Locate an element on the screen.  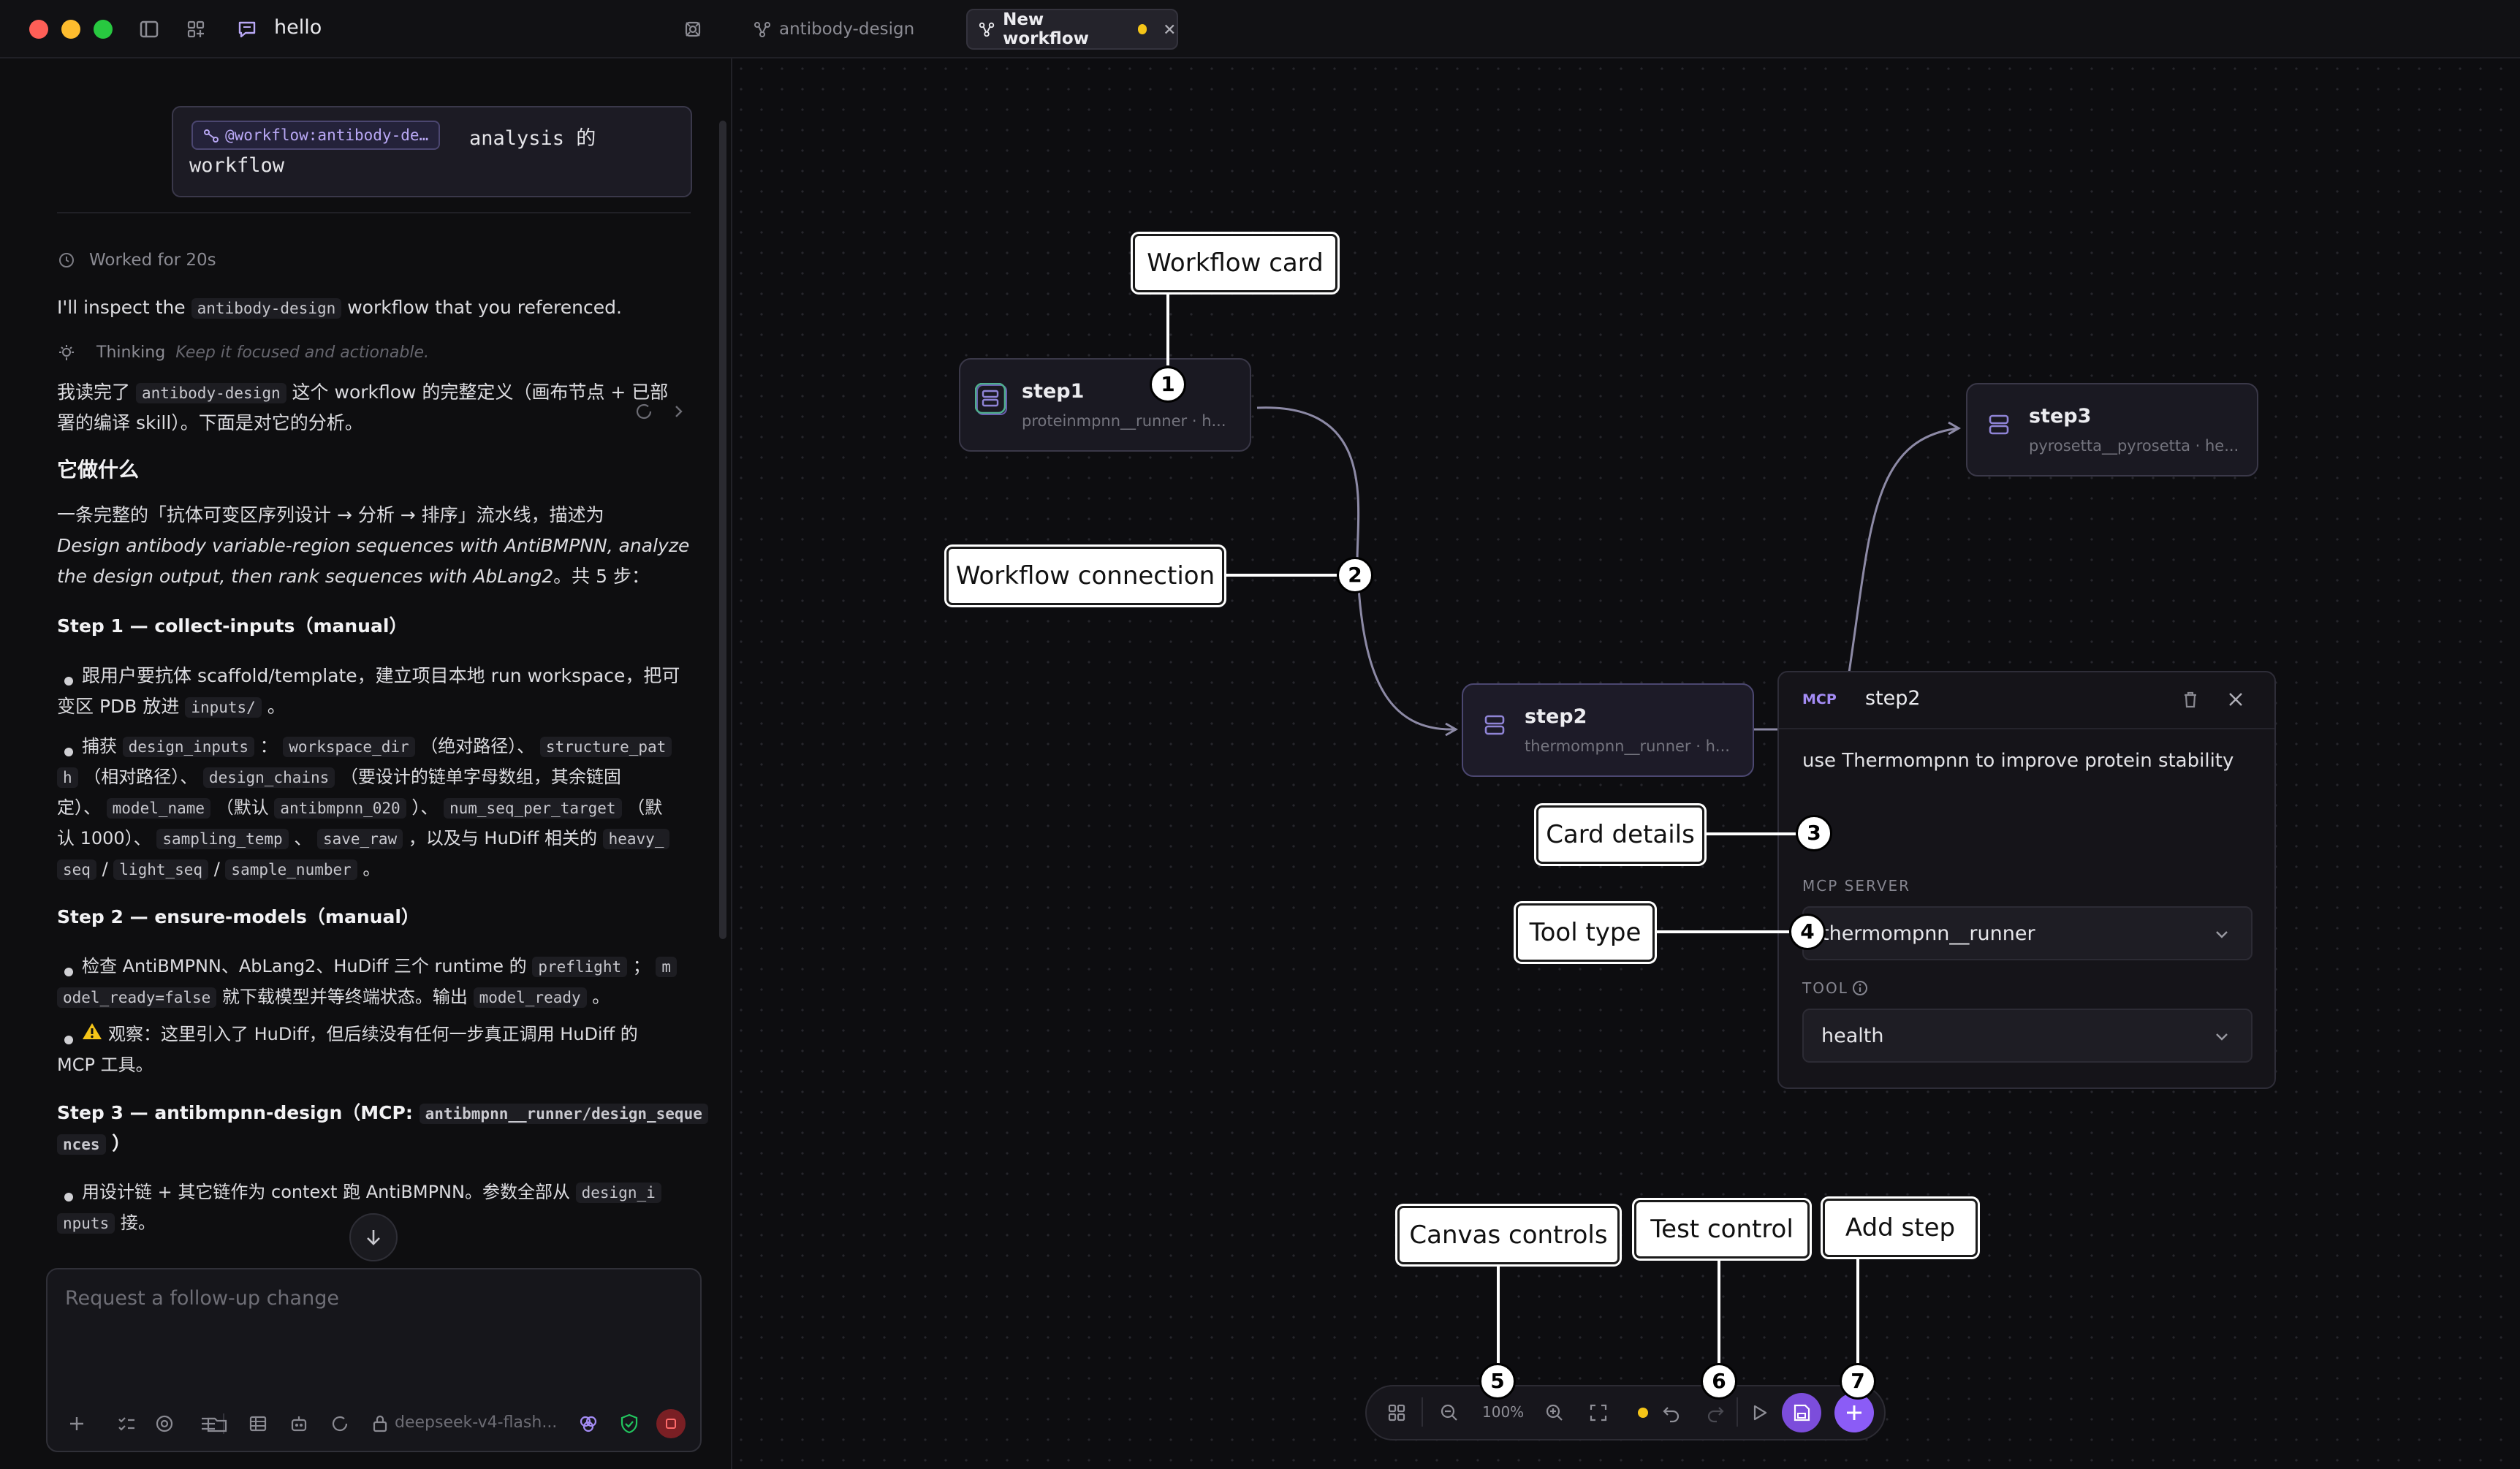
play-icon is located at coordinates (1759, 1413).